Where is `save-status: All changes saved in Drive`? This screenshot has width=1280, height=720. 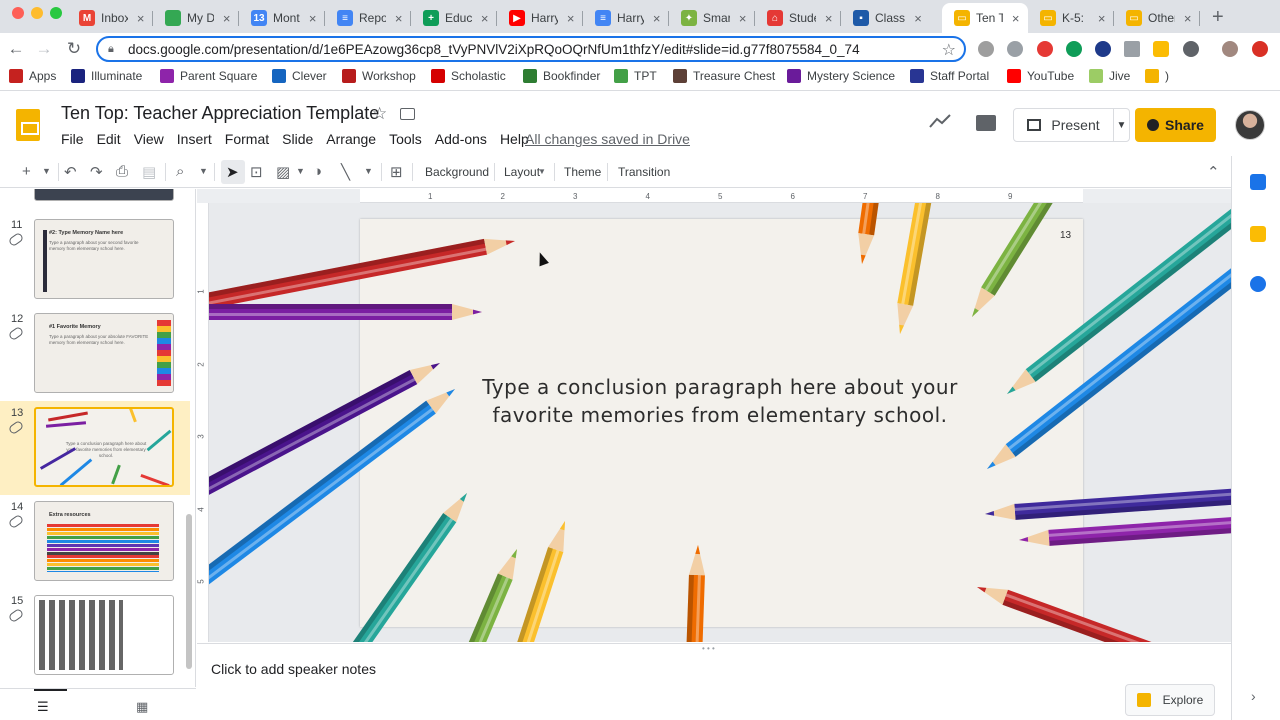
save-status: All changes saved in Drive is located at coordinates (607, 139).